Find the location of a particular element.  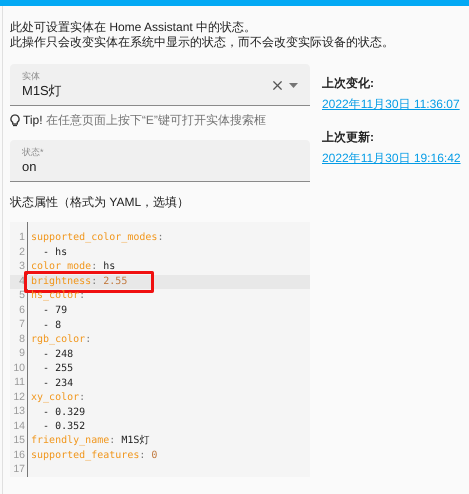

code-line: supported_features: 0 is located at coordinates (94, 456).